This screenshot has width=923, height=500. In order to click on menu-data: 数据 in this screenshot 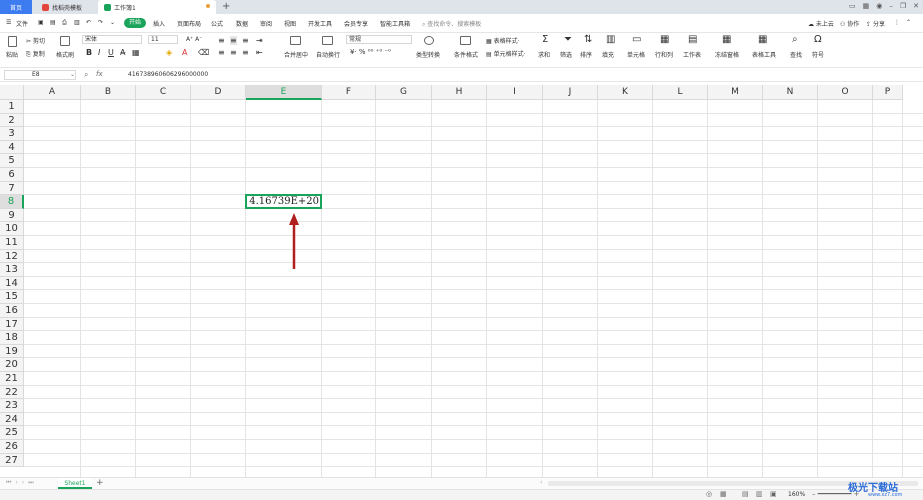, I will do `click(242, 23)`.